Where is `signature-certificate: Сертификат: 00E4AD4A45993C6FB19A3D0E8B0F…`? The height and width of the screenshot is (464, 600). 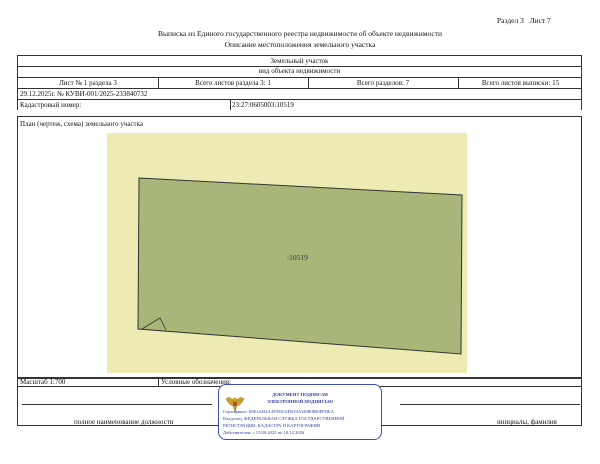
signature-certificate: Сертификат: 00E4AD4A45993C6FB19A3D0E8B0F… is located at coordinates (279, 411).